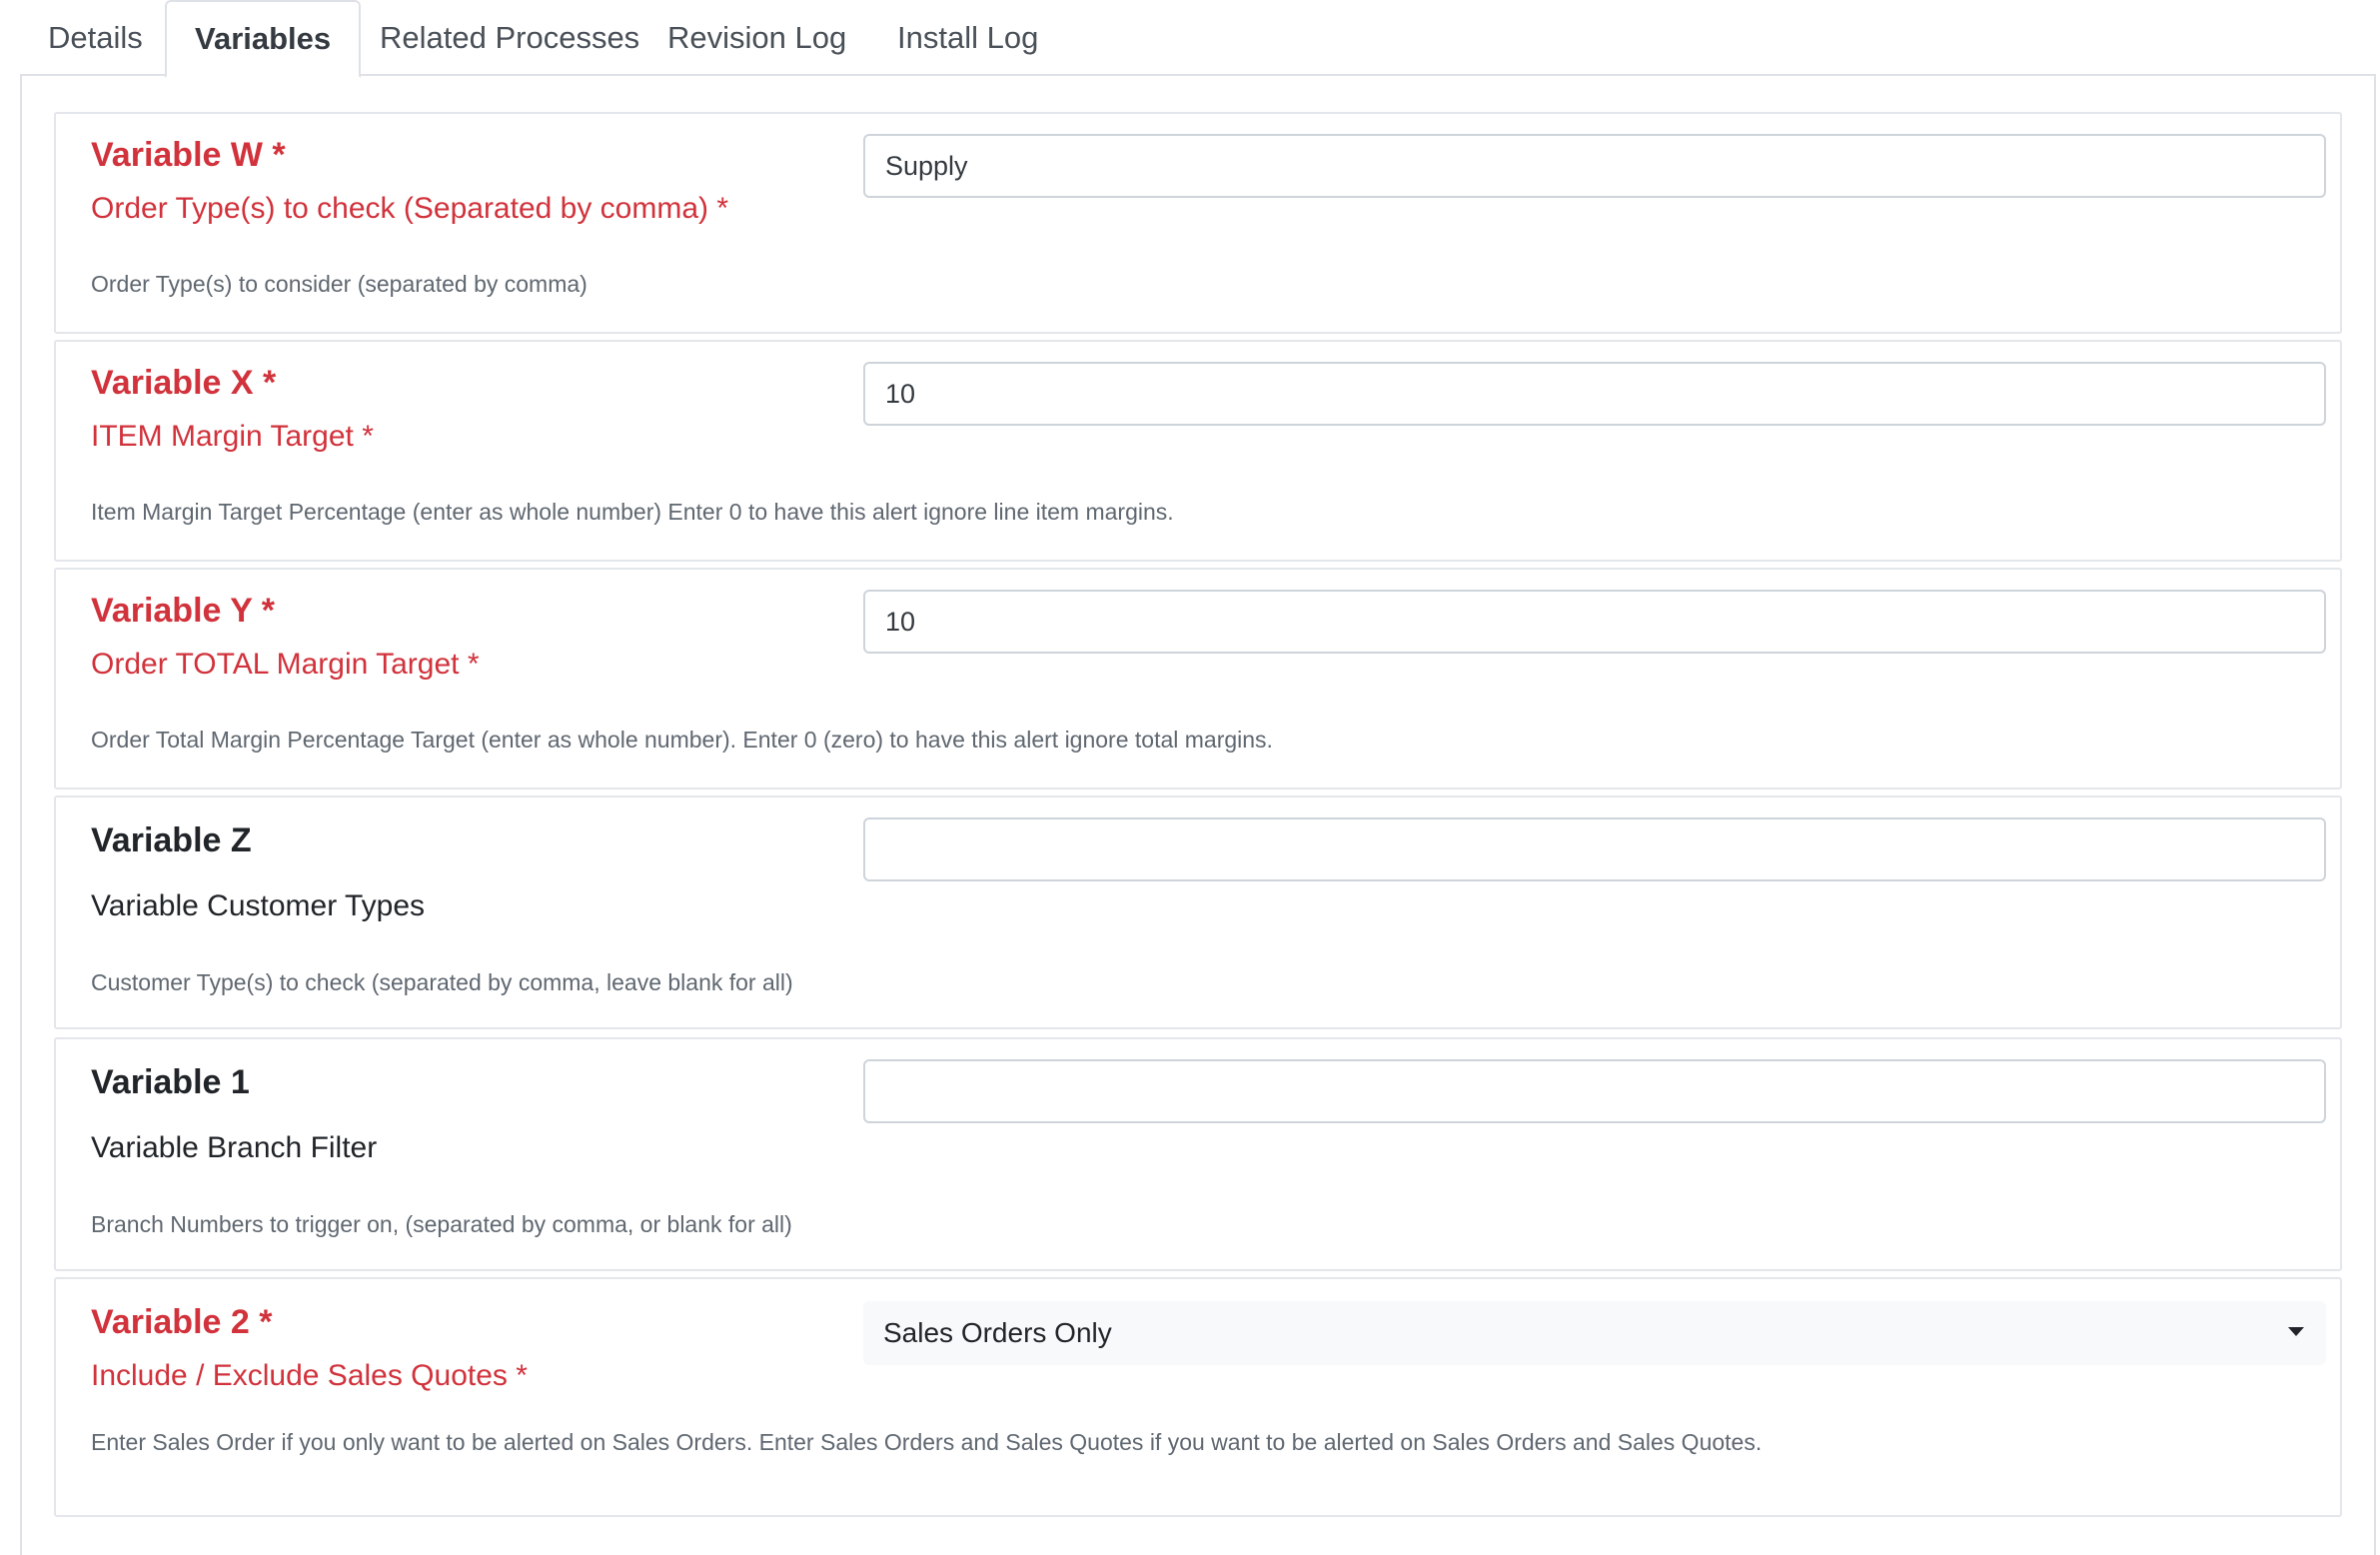 The height and width of the screenshot is (1555, 2380). What do you see at coordinates (967, 38) in the screenshot?
I see `tab-install-log: Install Log` at bounding box center [967, 38].